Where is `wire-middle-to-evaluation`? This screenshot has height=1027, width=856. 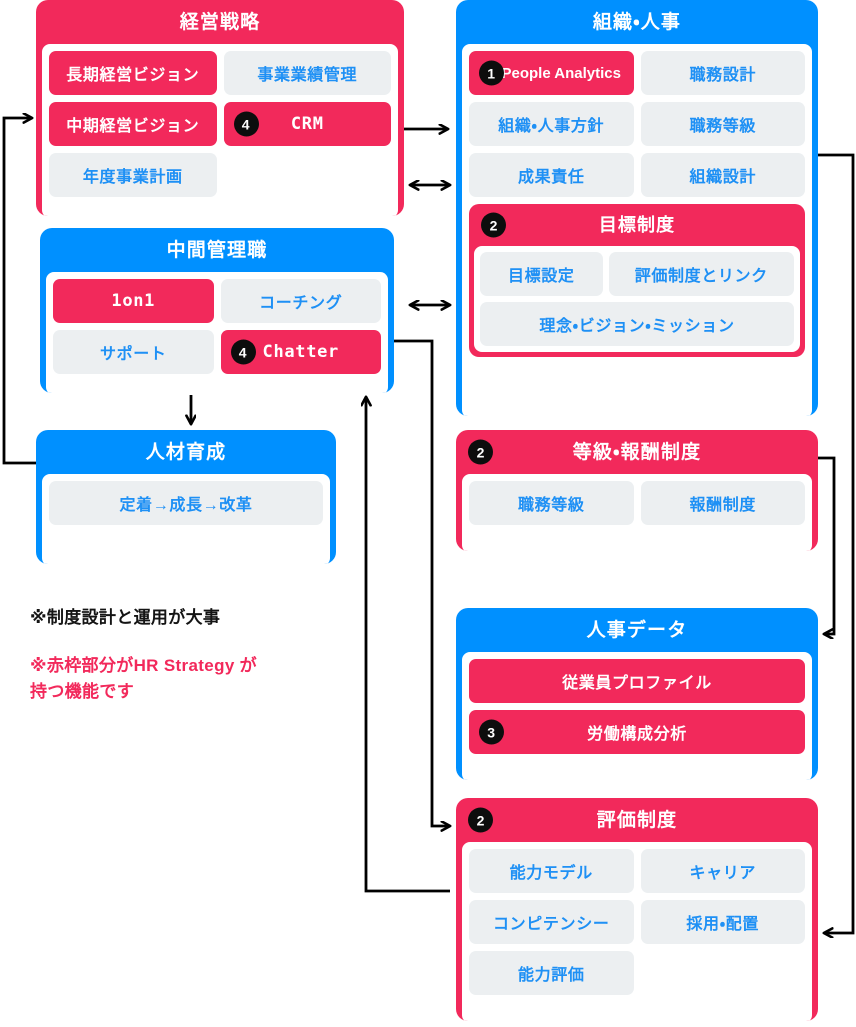 wire-middle-to-evaluation is located at coordinates (408, 582).